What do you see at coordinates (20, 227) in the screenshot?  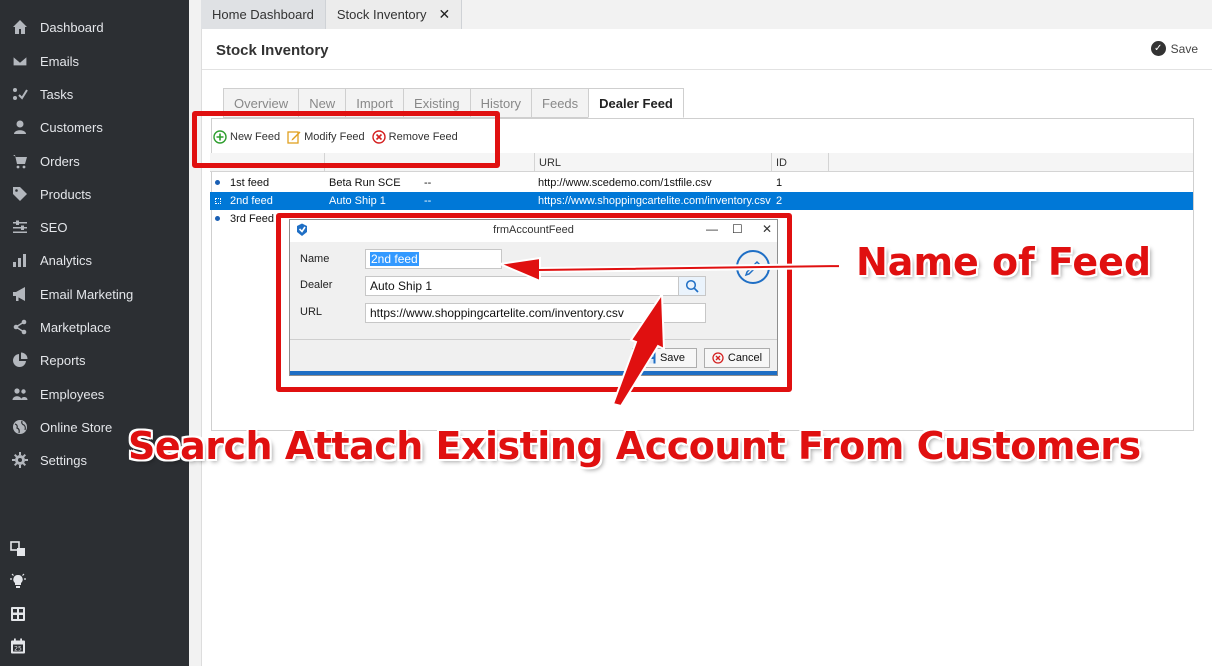 I see `sliders-icon` at bounding box center [20, 227].